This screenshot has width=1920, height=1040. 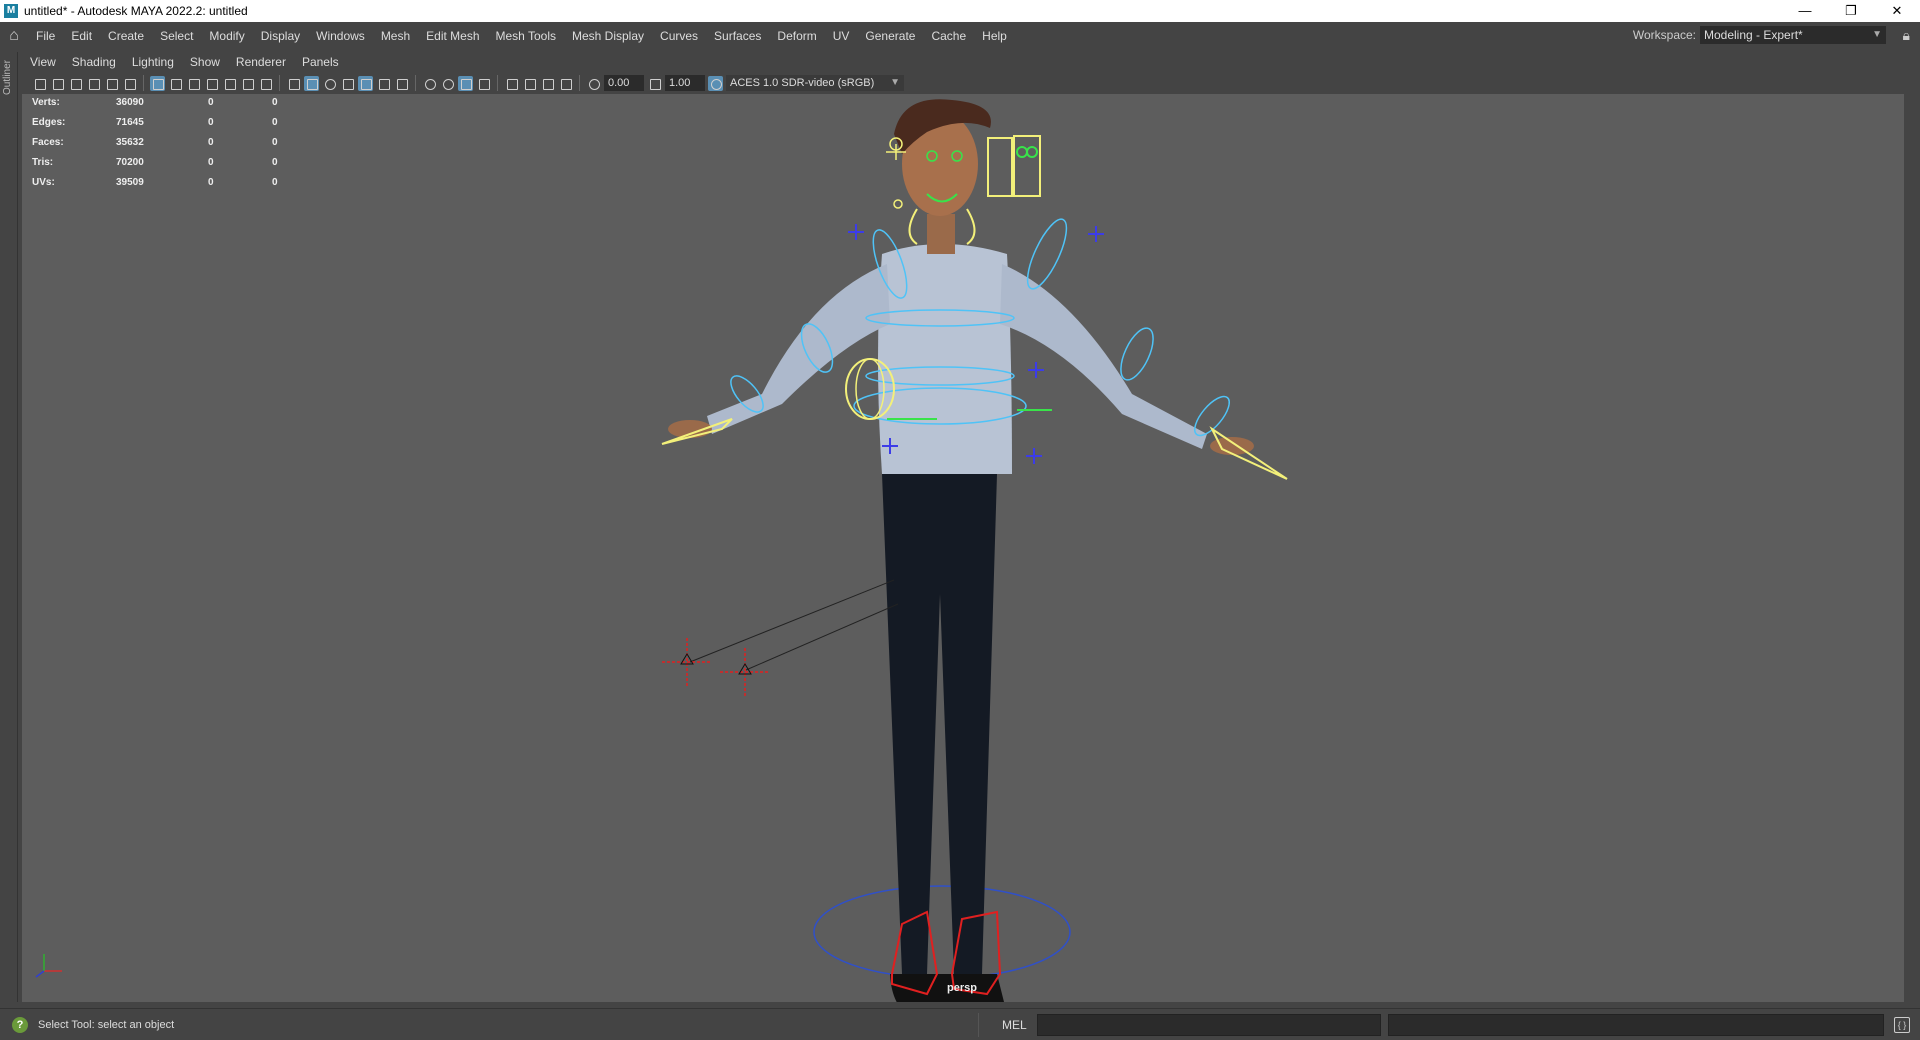 I want to click on xray-joints-icon, so click(x=565, y=83).